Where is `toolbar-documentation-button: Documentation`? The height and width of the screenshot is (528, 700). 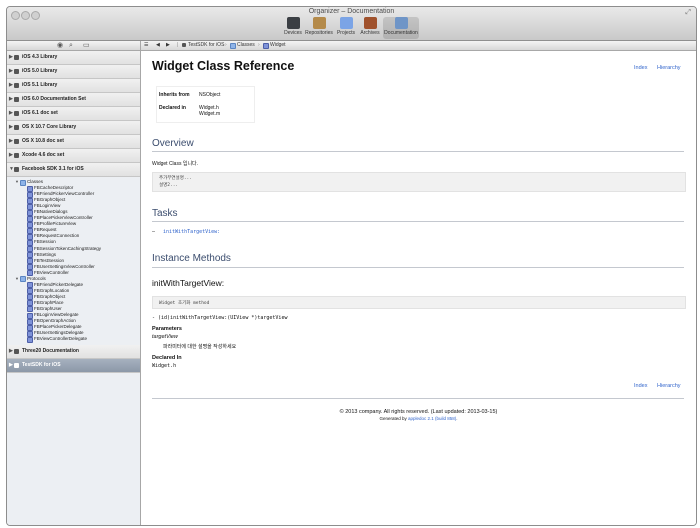
toolbar-documentation-button: Documentation is located at coordinates (401, 28).